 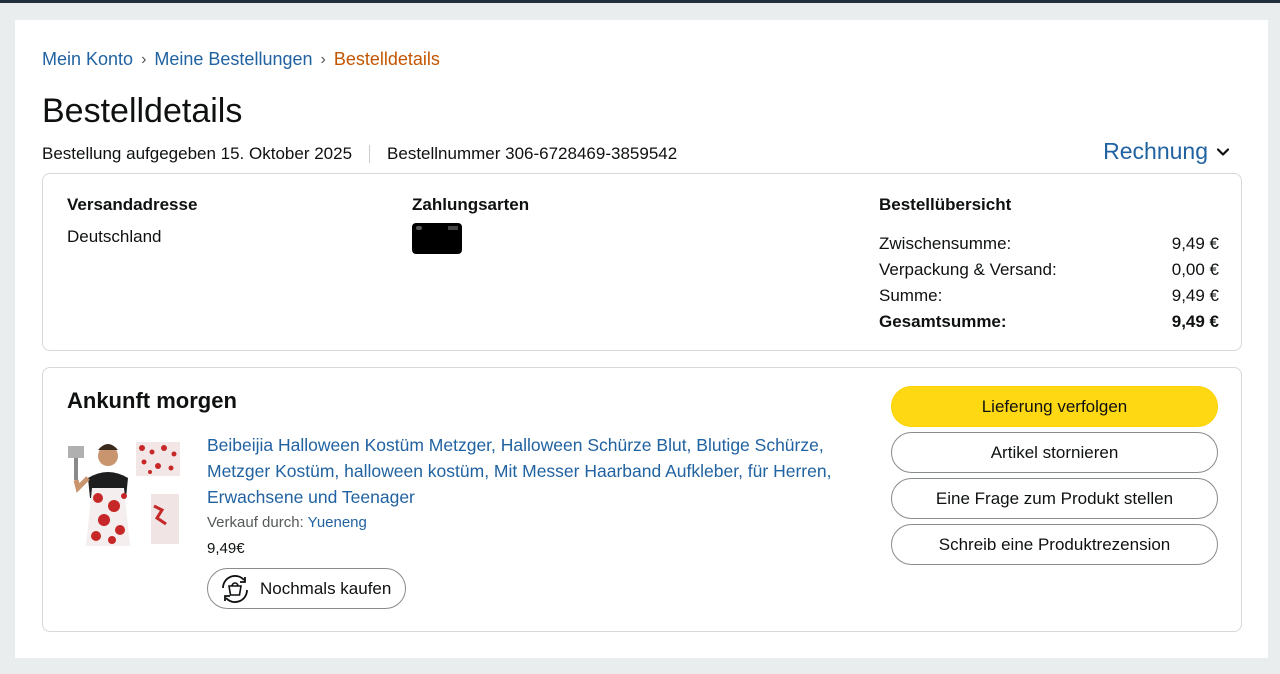 What do you see at coordinates (386, 59) in the screenshot?
I see `breadcrumb-current: Bestelldetails` at bounding box center [386, 59].